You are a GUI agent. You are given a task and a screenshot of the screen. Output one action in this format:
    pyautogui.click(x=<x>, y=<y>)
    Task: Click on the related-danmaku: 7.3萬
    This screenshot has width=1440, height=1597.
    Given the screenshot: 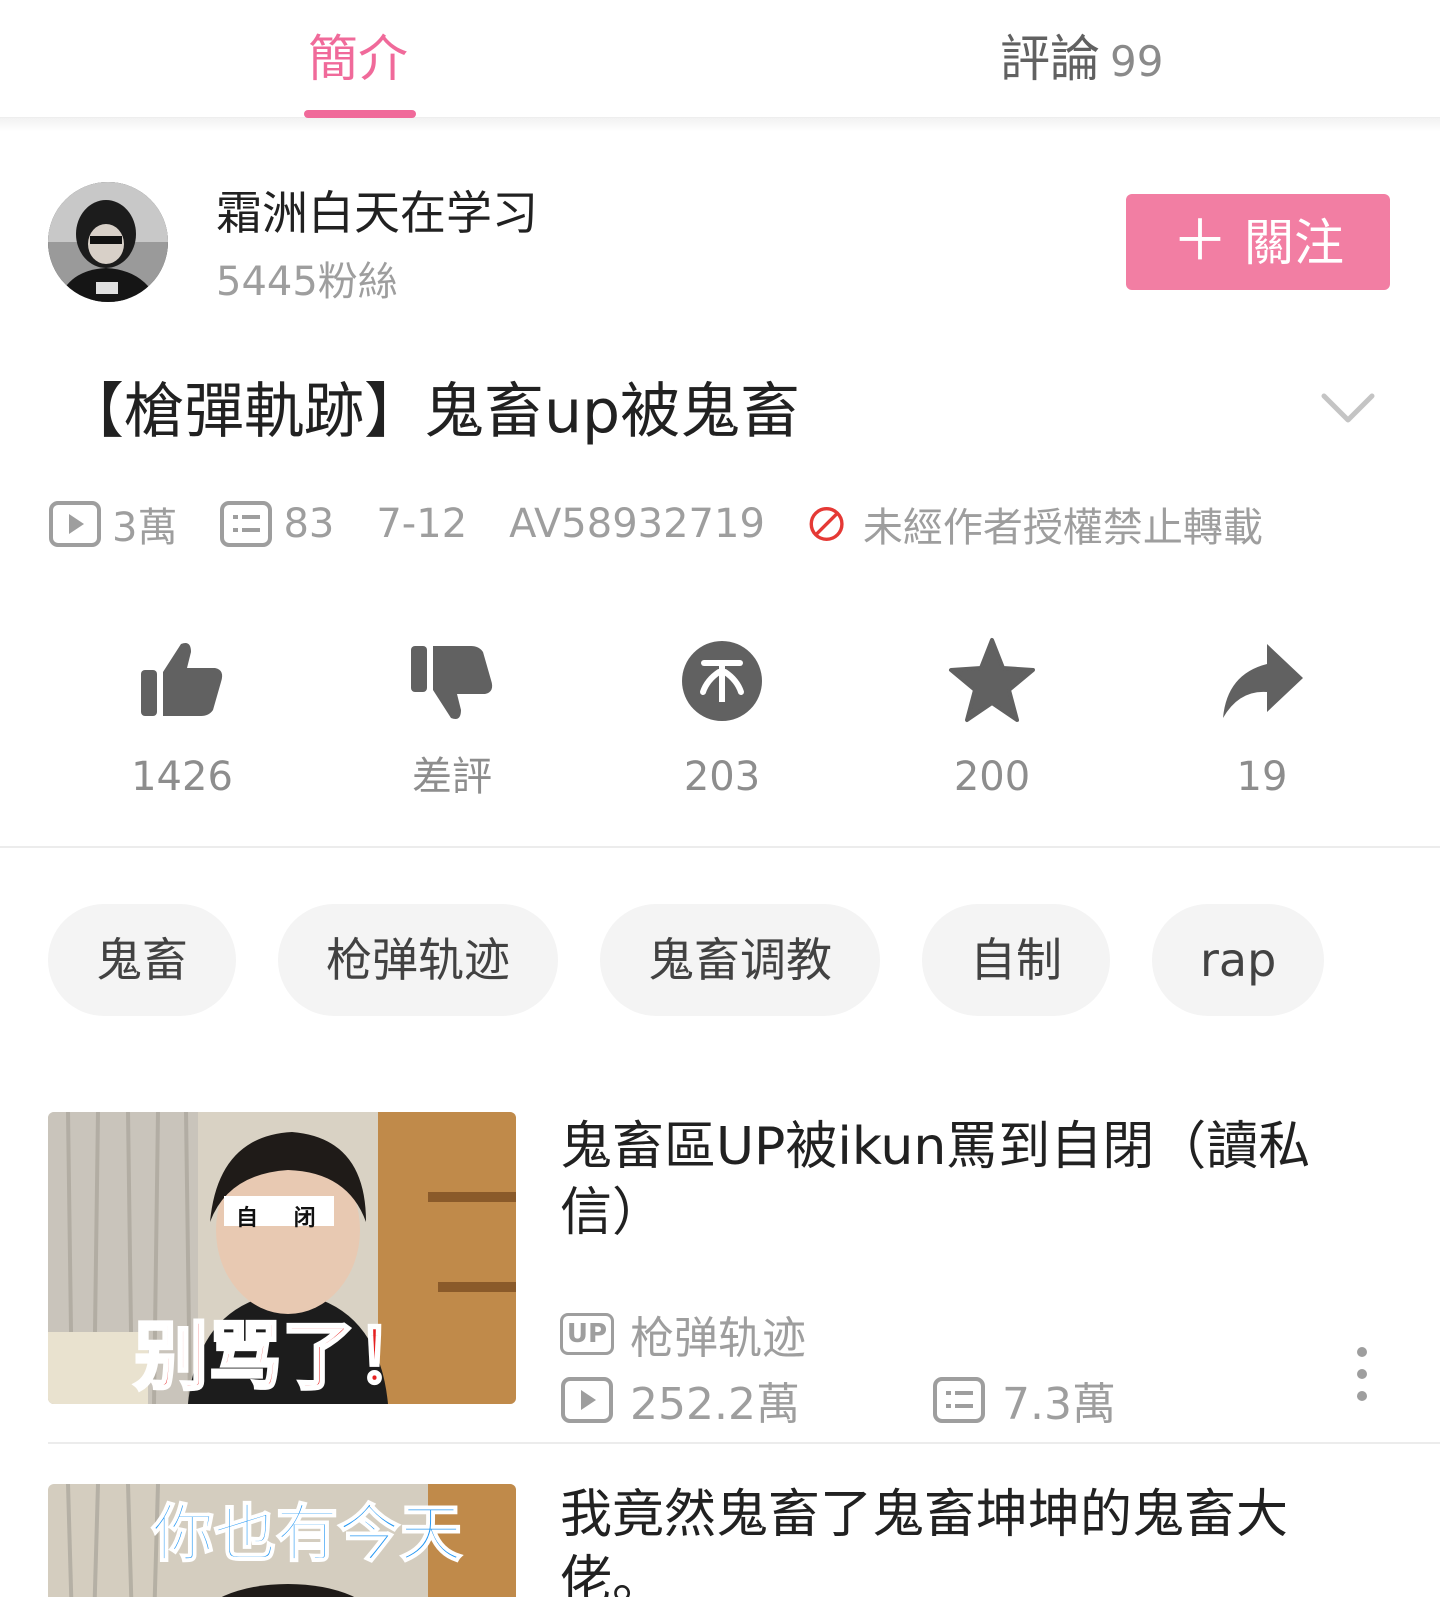 What is the action you would take?
    pyautogui.click(x=1024, y=1400)
    